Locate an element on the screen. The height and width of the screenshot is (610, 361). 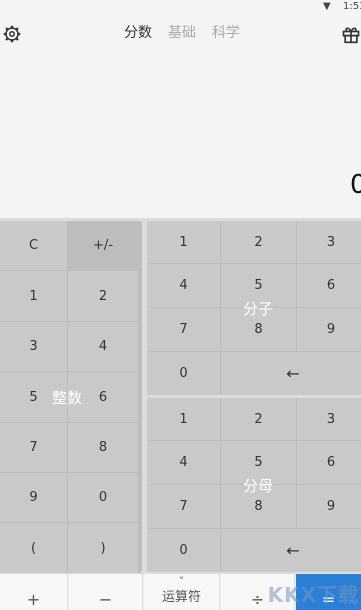
numerator-key-4: 4 is located at coordinates (183, 285).